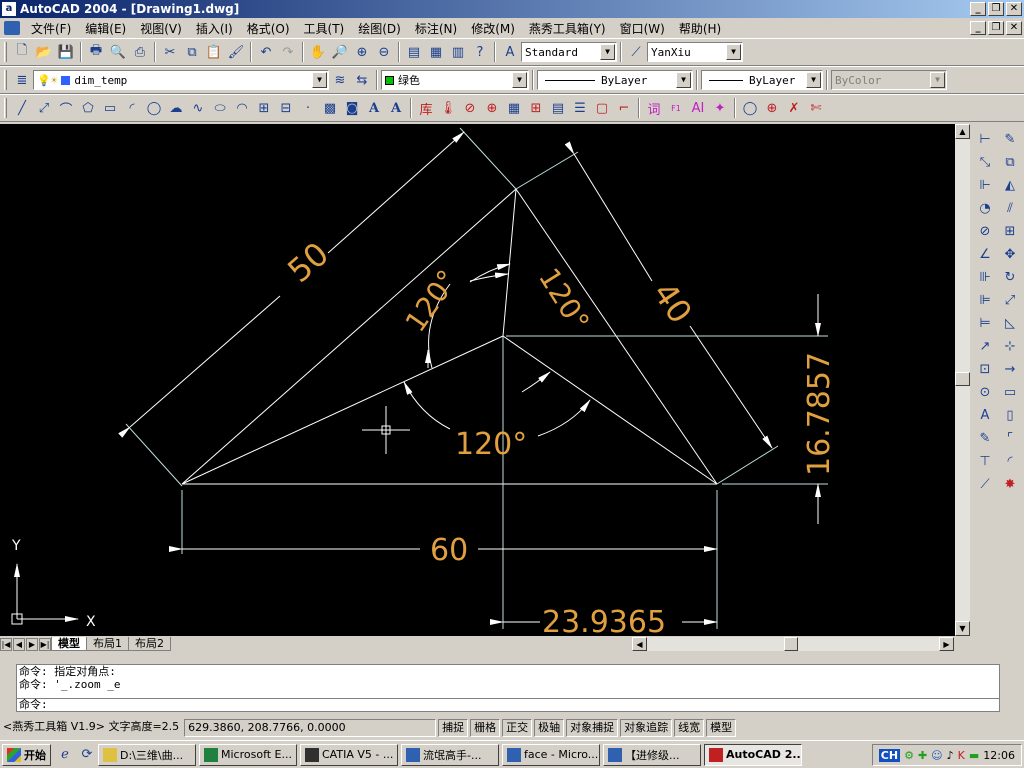  I want to click on angle-text-top: 120°, so click(564, 299).